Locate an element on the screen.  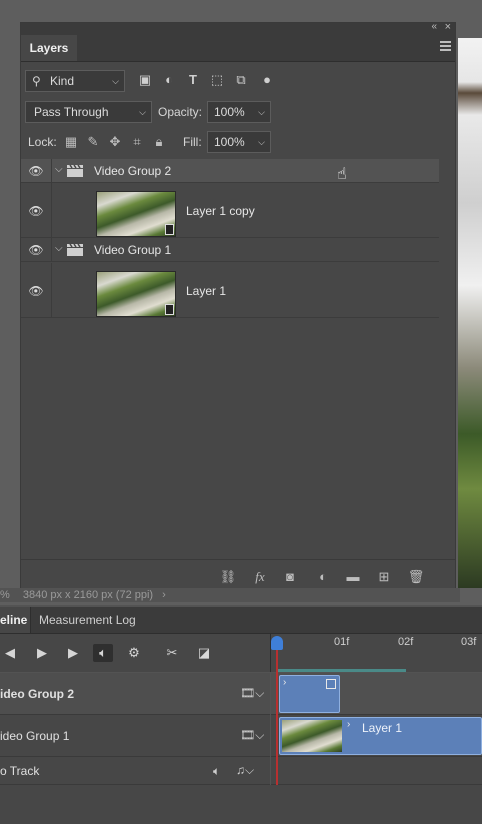
blend-mode-dropdown: Pass Through ⌵ is located at coordinates (88, 112).